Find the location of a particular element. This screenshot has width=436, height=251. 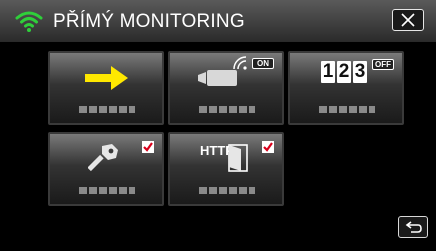

counter-digit: 3 is located at coordinates (360, 72).